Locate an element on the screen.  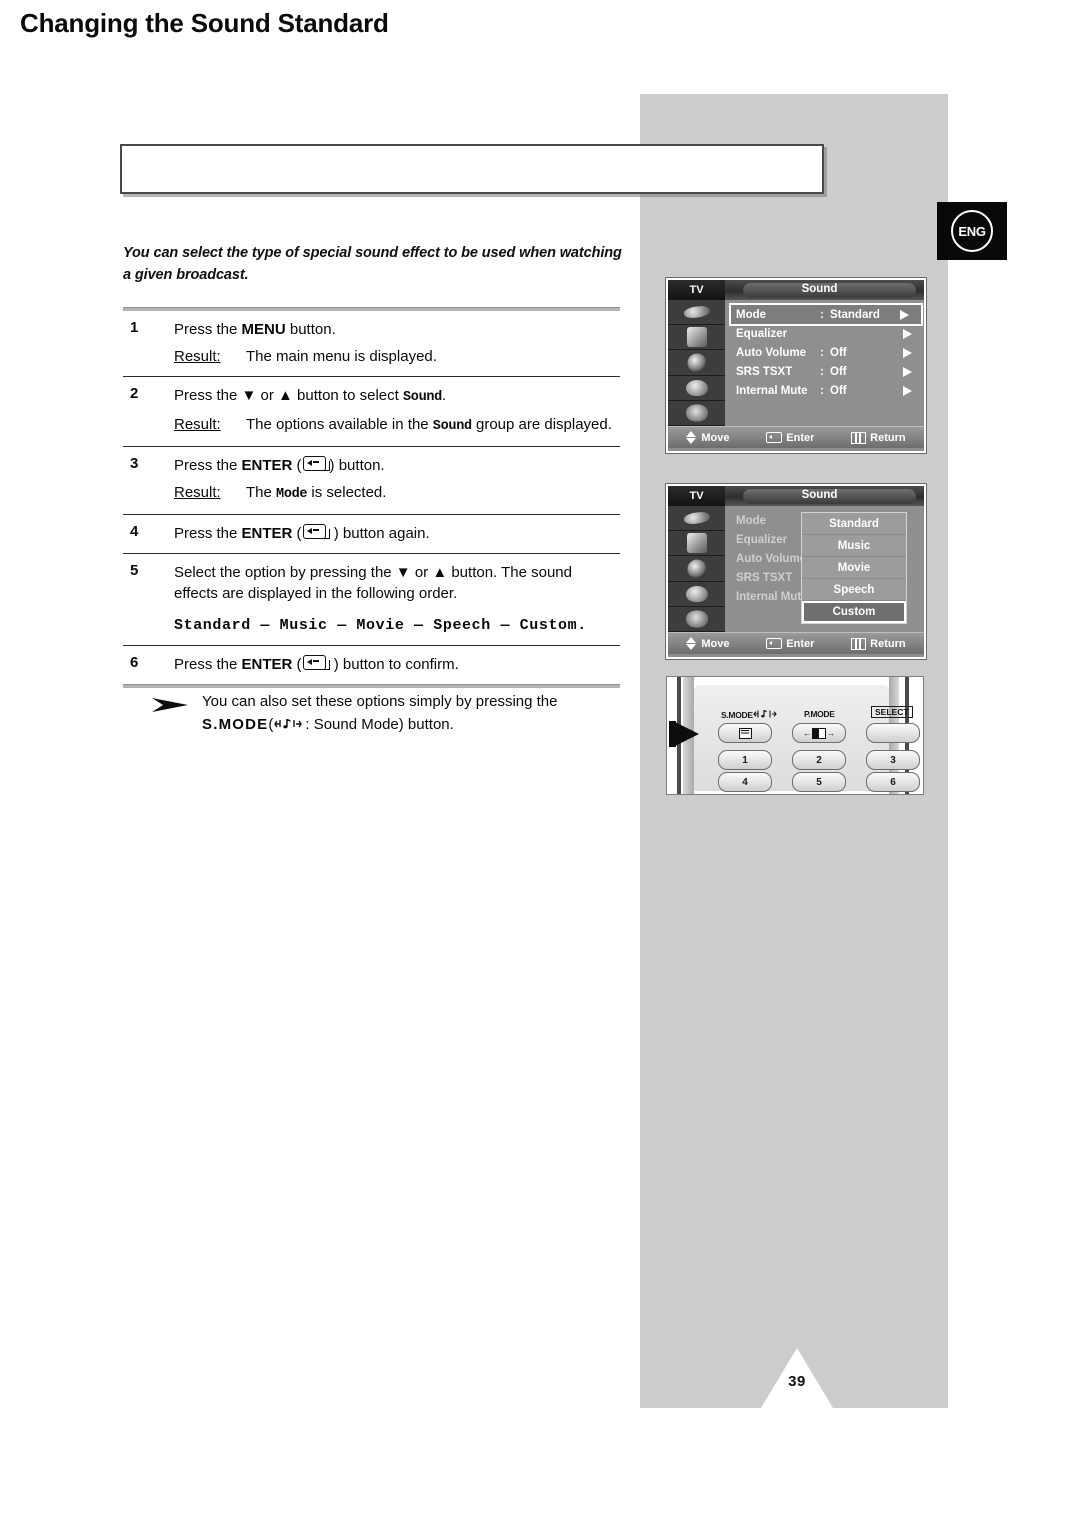
osd-row-internal-mute: Internal Mute : Off is located at coordinates (827, 390).